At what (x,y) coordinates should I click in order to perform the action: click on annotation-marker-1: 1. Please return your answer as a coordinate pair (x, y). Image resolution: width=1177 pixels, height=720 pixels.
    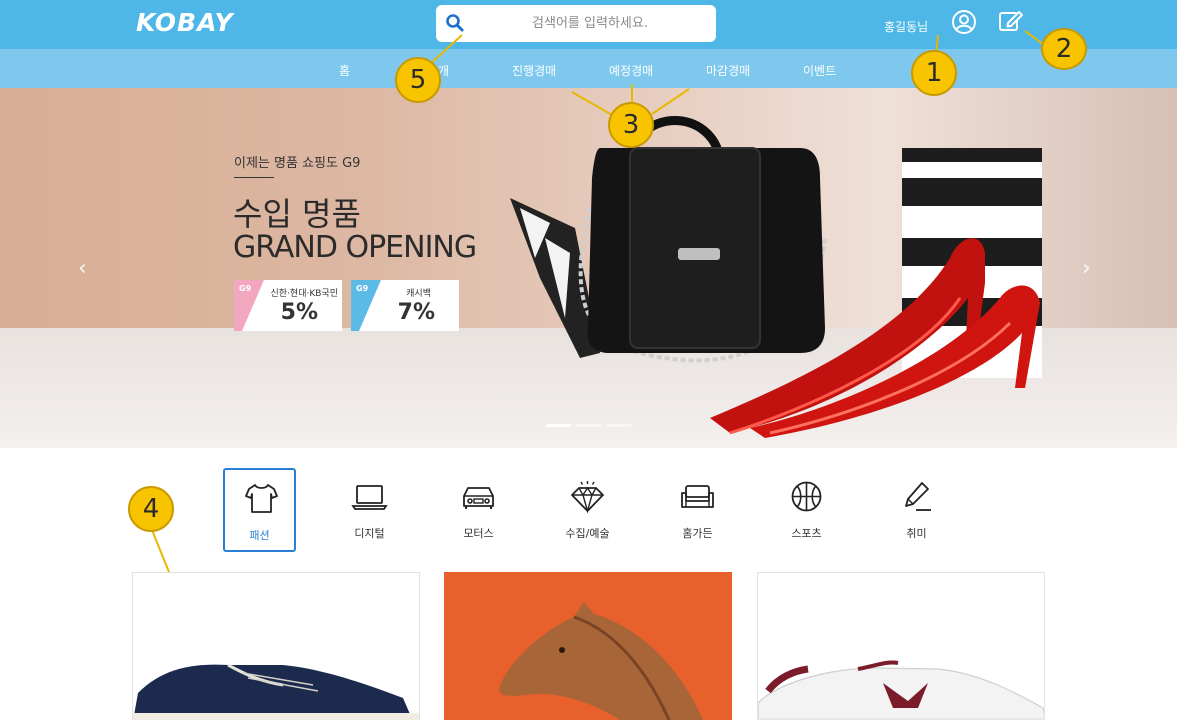
    Looking at the image, I should click on (934, 73).